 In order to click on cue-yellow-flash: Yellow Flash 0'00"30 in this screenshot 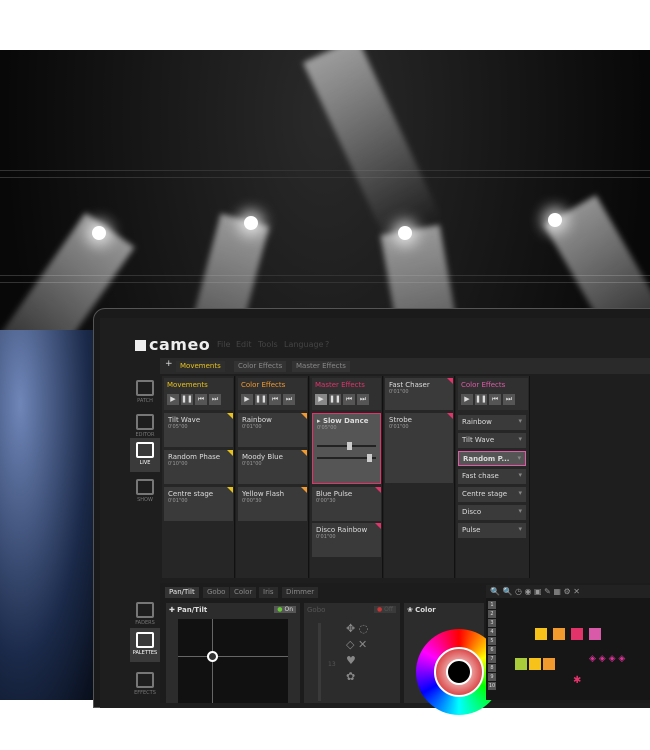, I will do `click(272, 504)`.